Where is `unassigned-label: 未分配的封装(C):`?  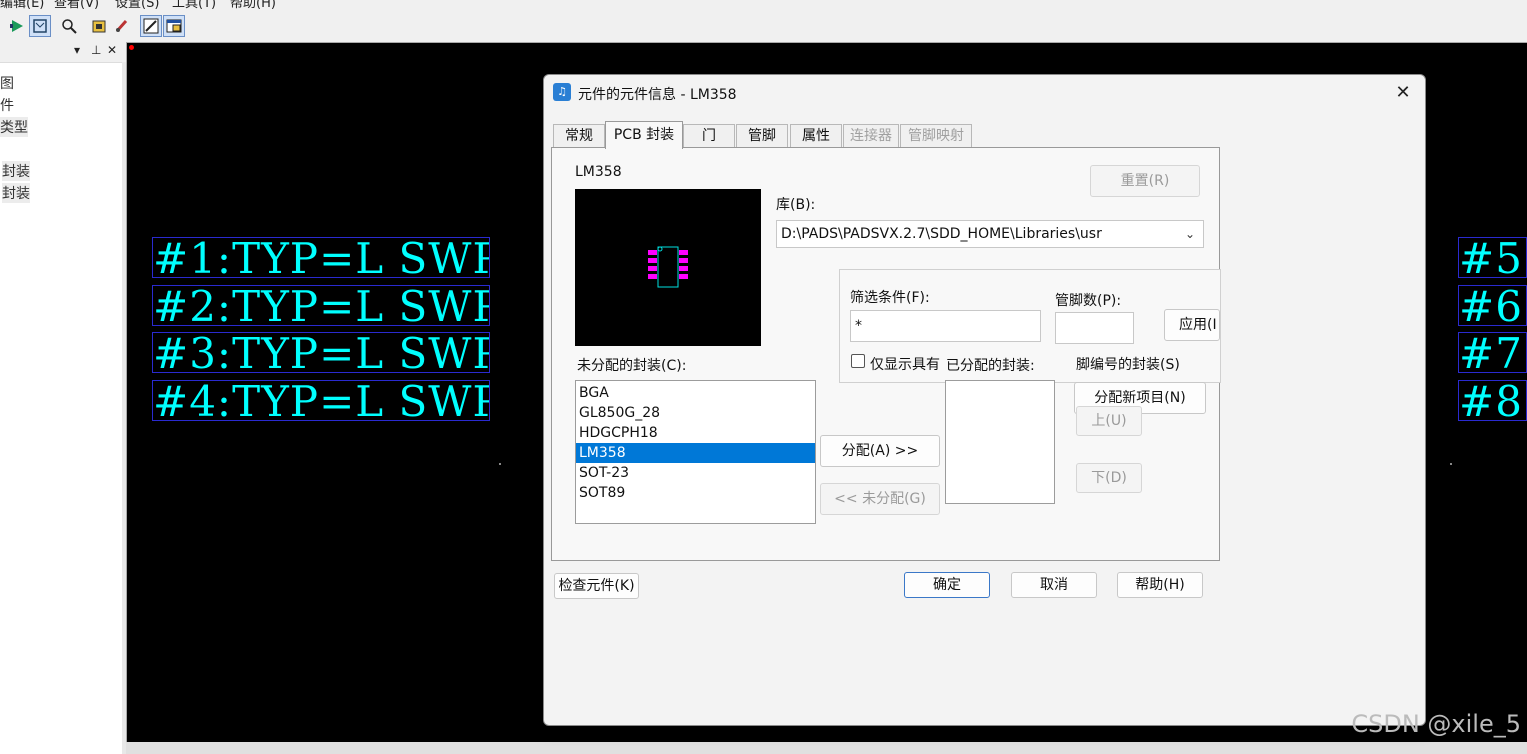 unassigned-label: 未分配的封装(C): is located at coordinates (632, 366).